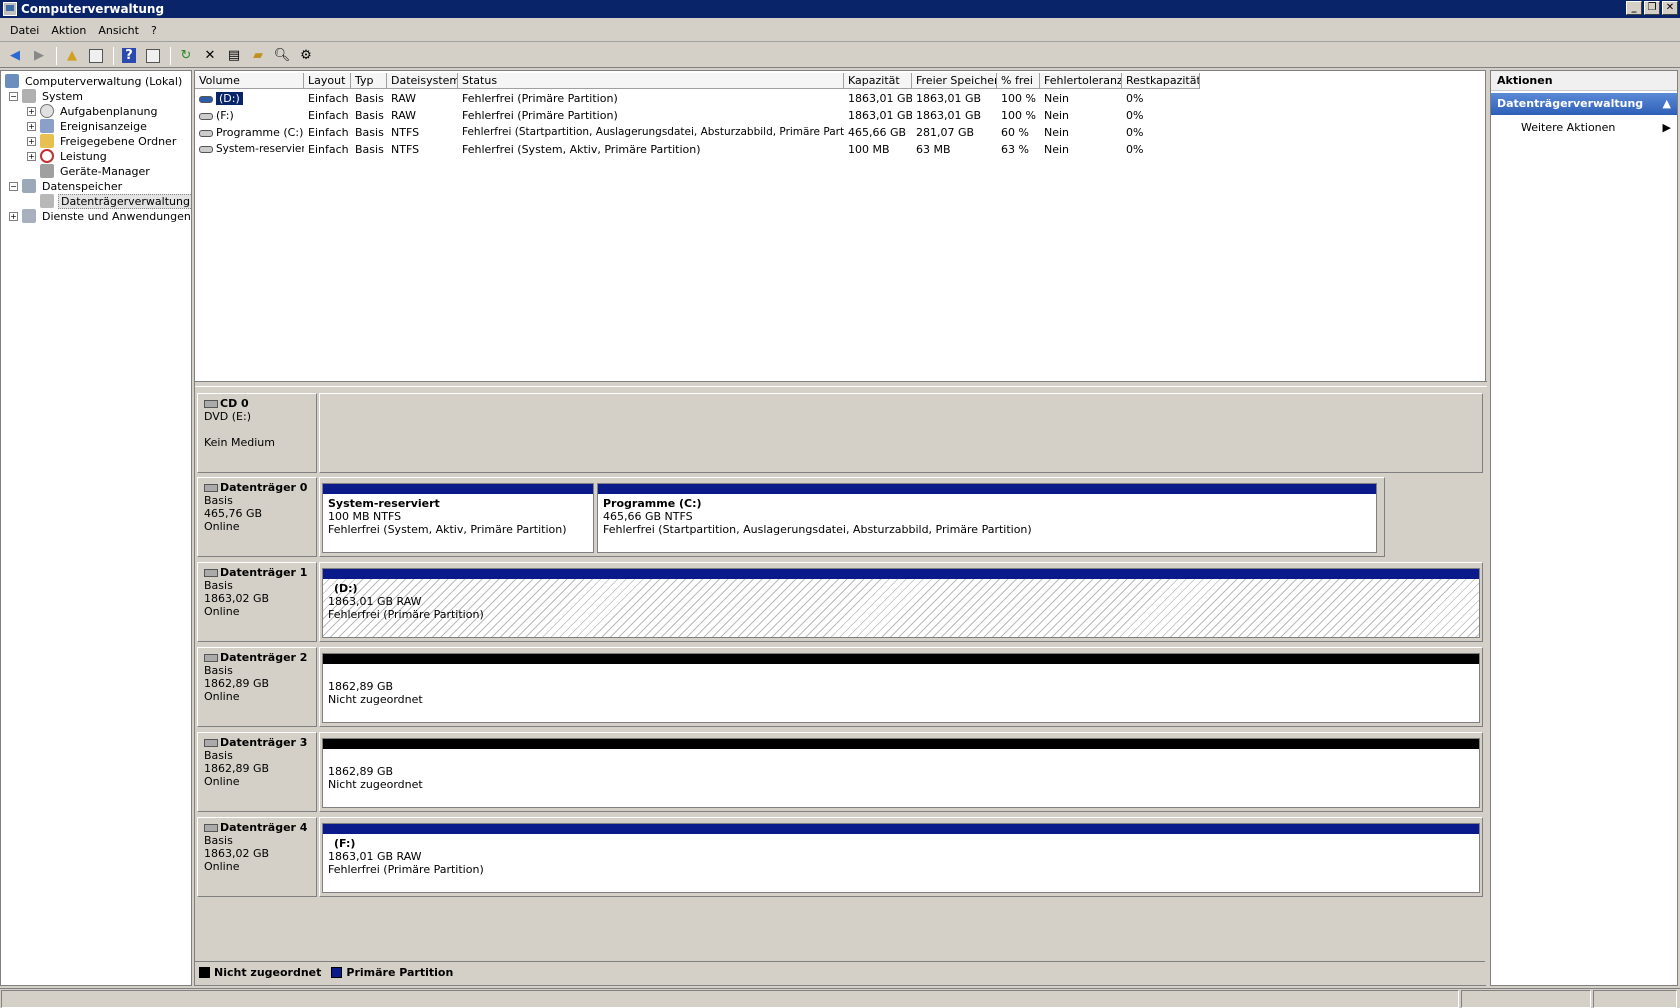 The image size is (1680, 1008). I want to click on volume-name: Programme (C:), so click(260, 132).